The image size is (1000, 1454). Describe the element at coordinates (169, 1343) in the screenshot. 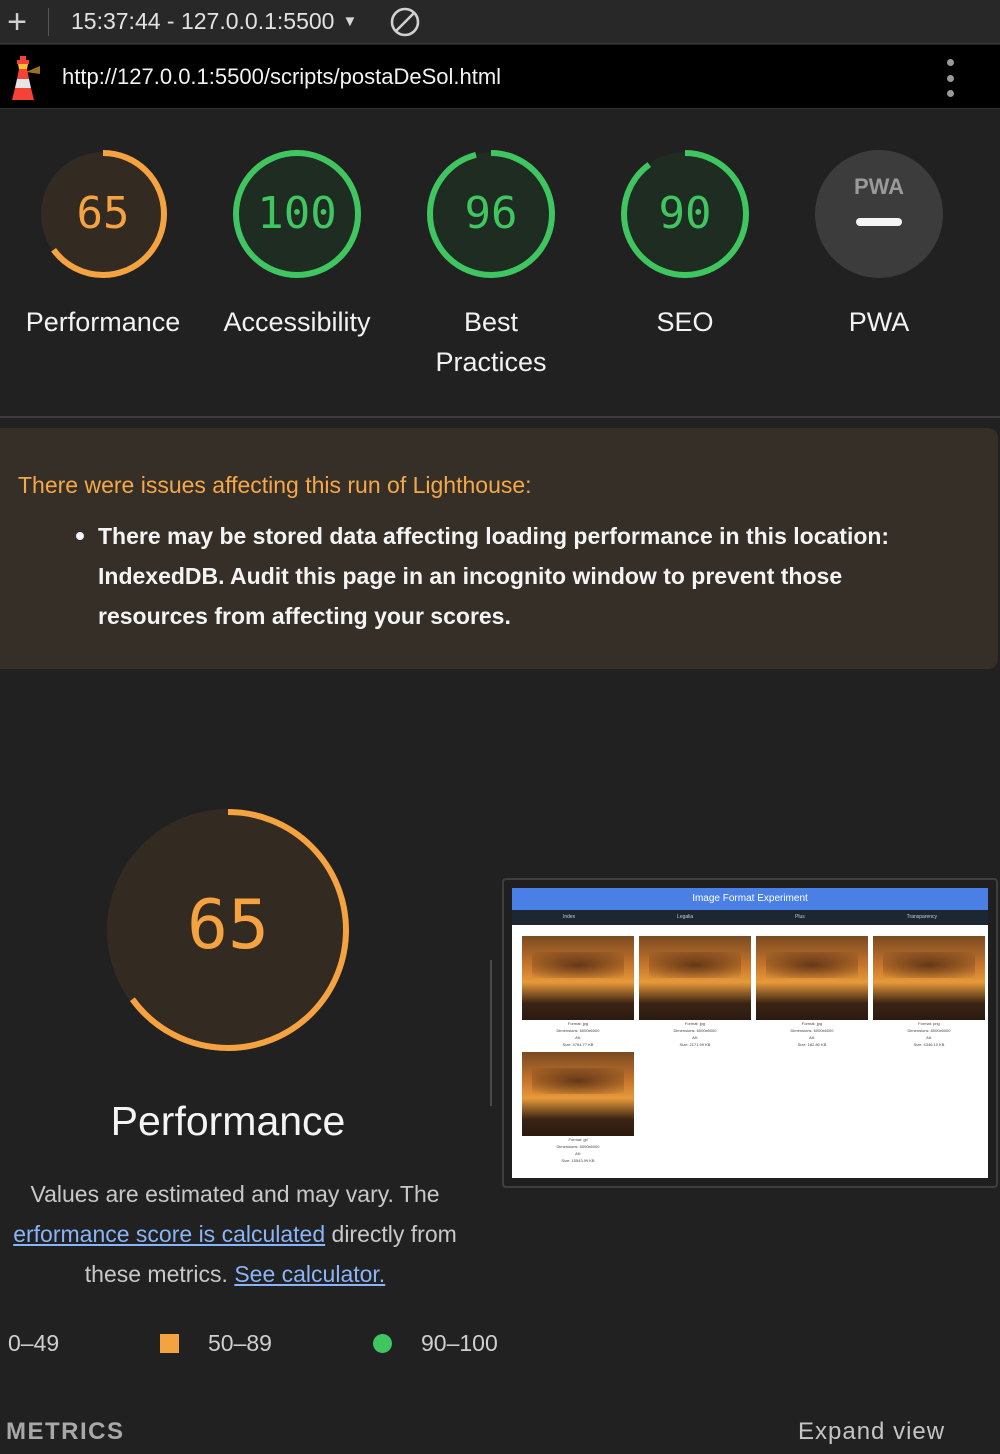

I see `orange-square-icon` at that location.